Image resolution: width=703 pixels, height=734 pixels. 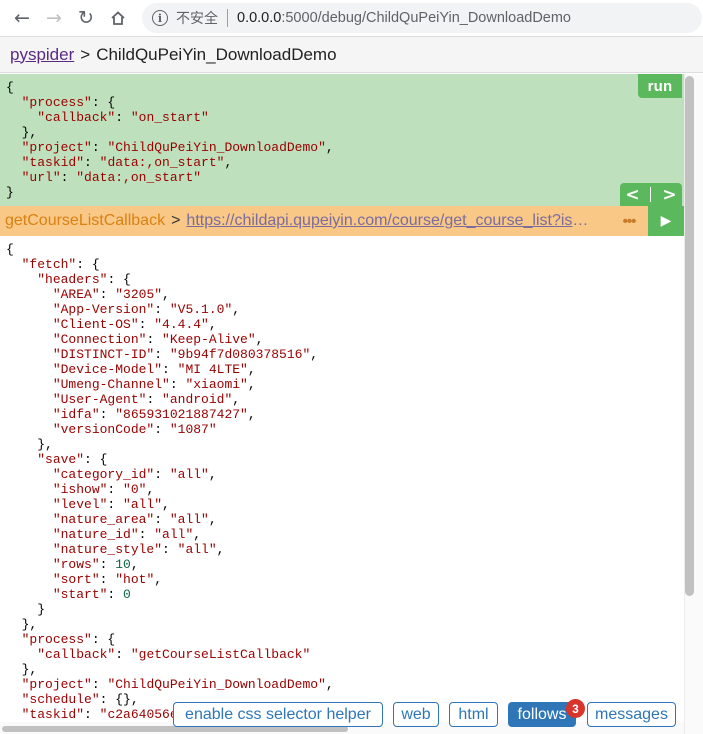 I want to click on pager-divider, so click(x=651, y=194).